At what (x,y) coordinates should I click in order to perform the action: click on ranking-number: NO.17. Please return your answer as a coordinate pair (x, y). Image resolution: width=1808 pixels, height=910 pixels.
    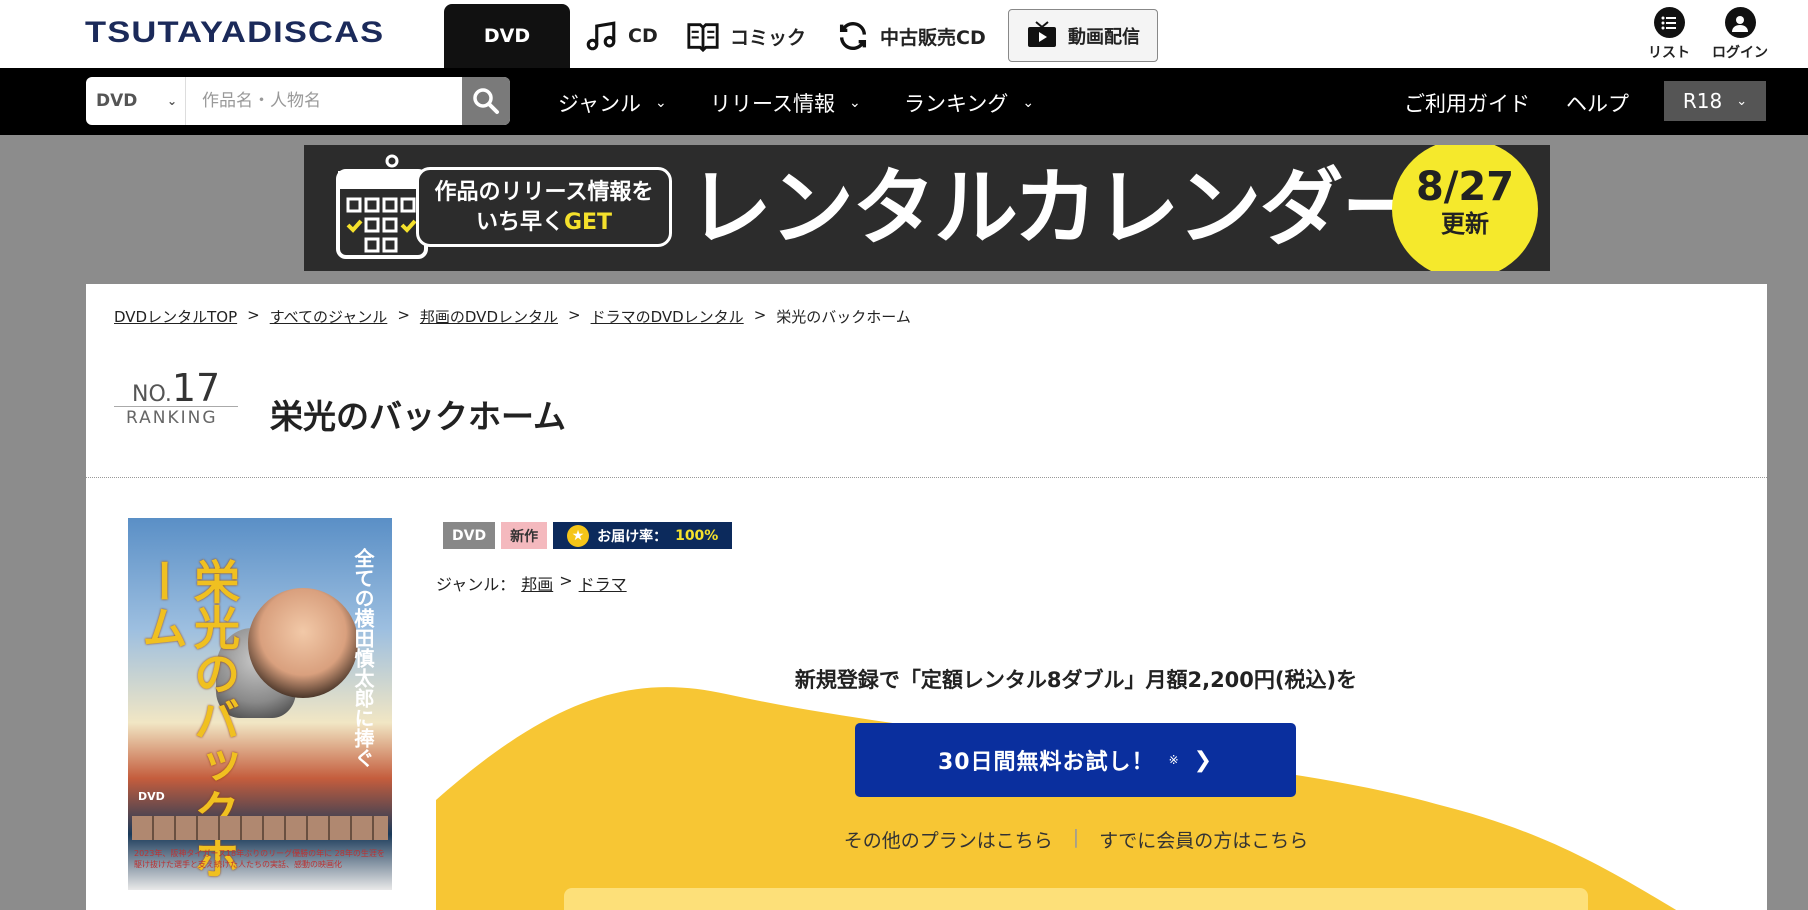
    Looking at the image, I should click on (176, 388).